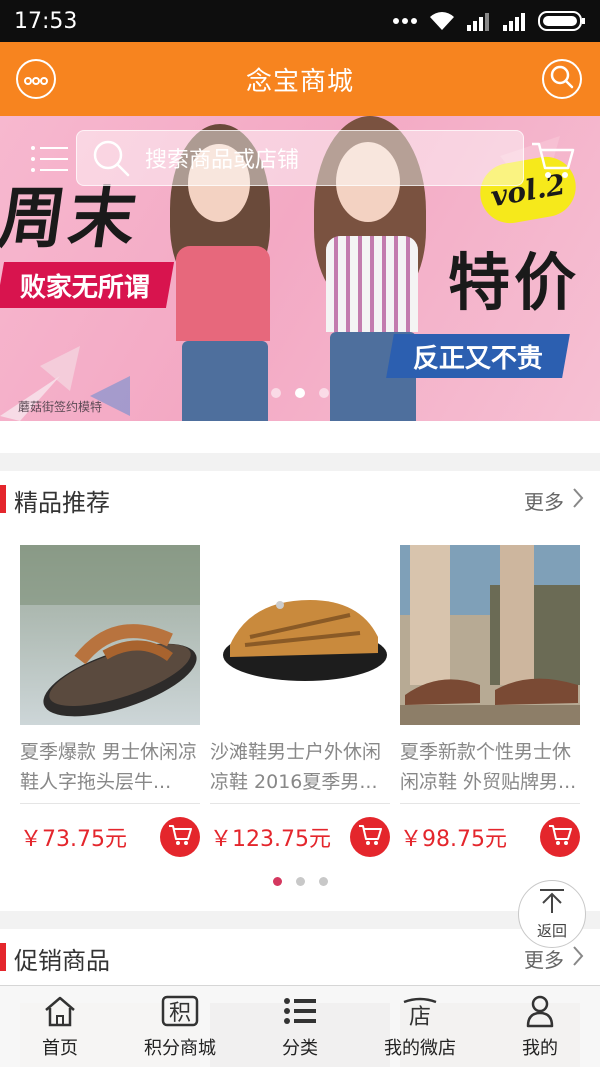 The image size is (600, 1067). What do you see at coordinates (60, 1011) in the screenshot?
I see `home-icon` at bounding box center [60, 1011].